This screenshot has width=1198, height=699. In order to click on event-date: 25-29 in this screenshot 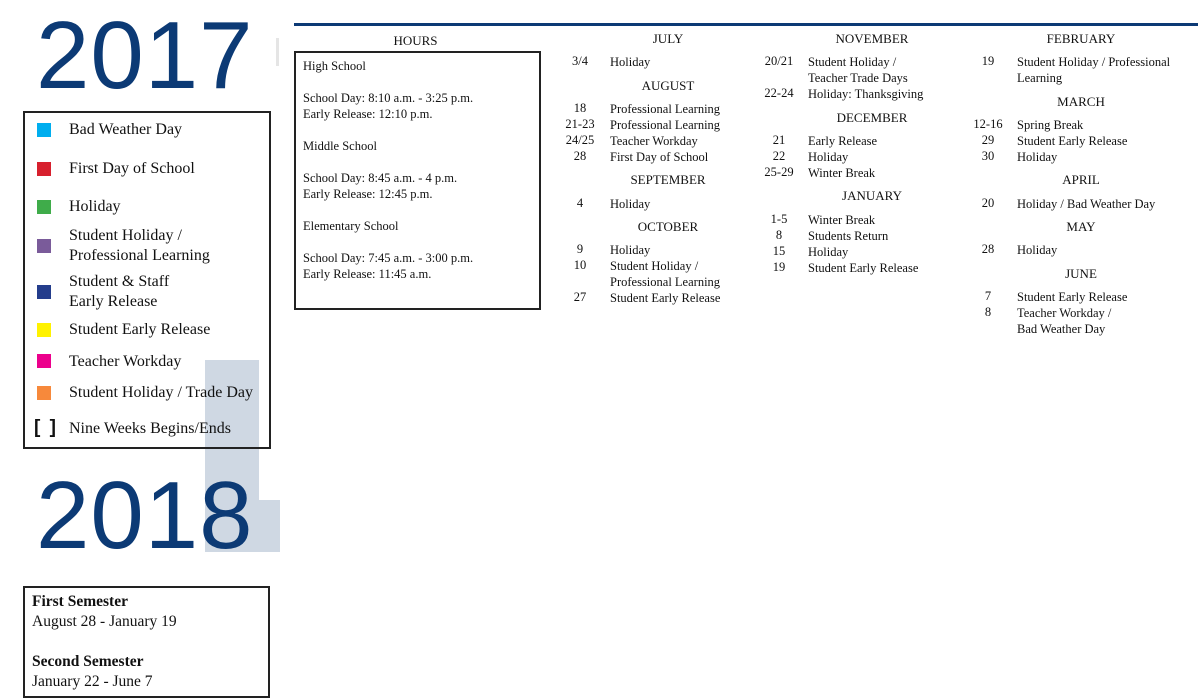, I will do `click(779, 172)`.